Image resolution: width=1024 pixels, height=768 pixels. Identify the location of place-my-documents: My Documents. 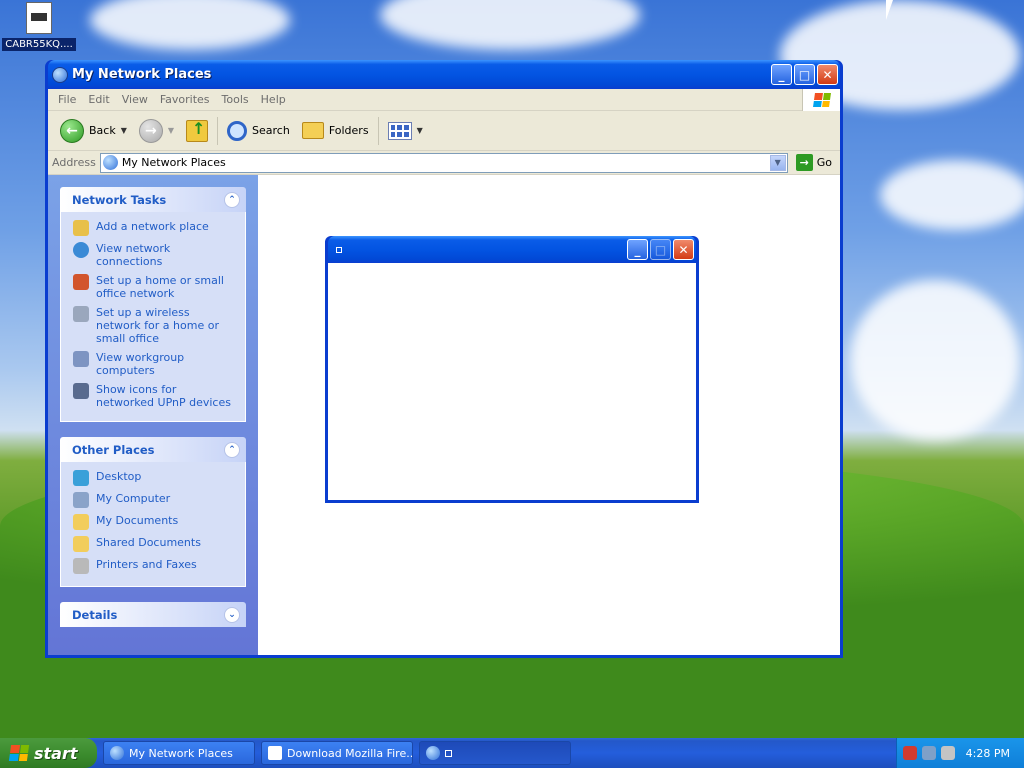
(154, 522).